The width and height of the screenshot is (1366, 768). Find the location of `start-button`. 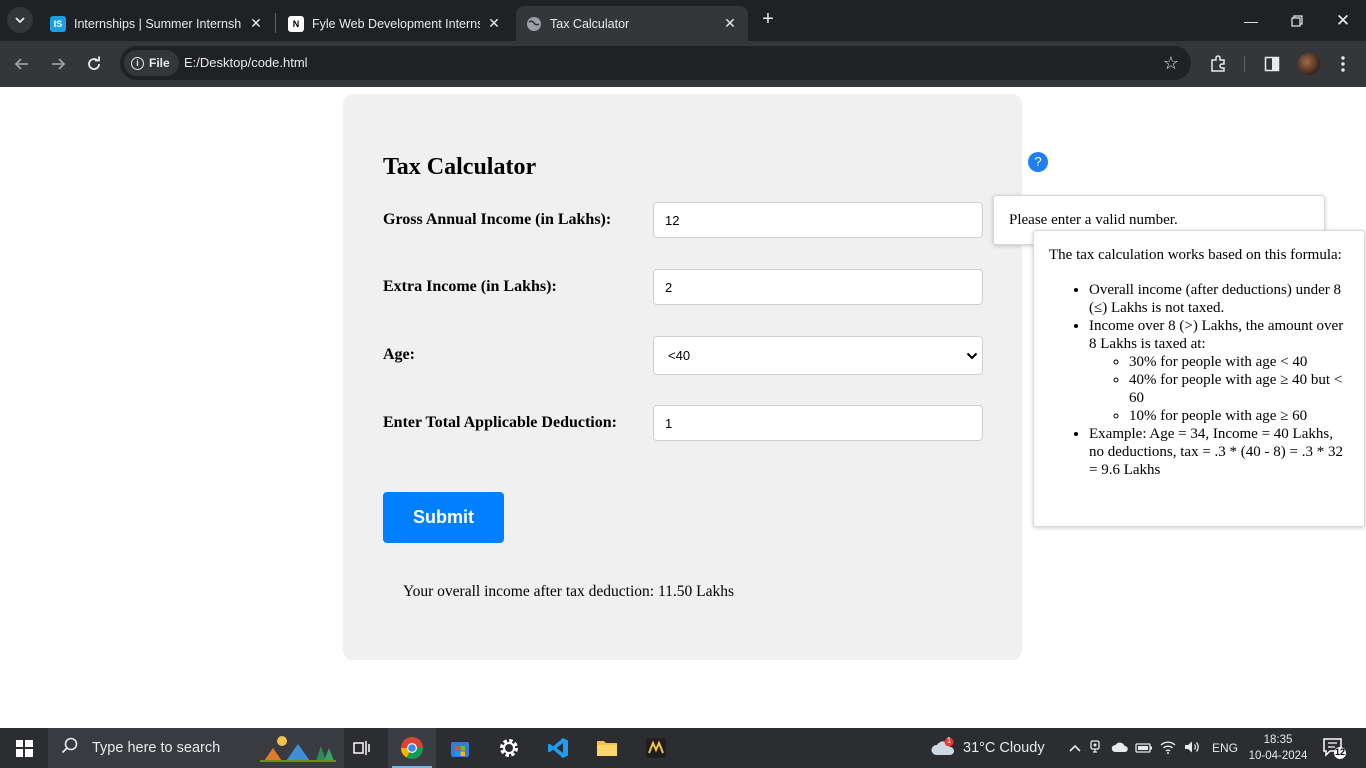

start-button is located at coordinates (24, 748).